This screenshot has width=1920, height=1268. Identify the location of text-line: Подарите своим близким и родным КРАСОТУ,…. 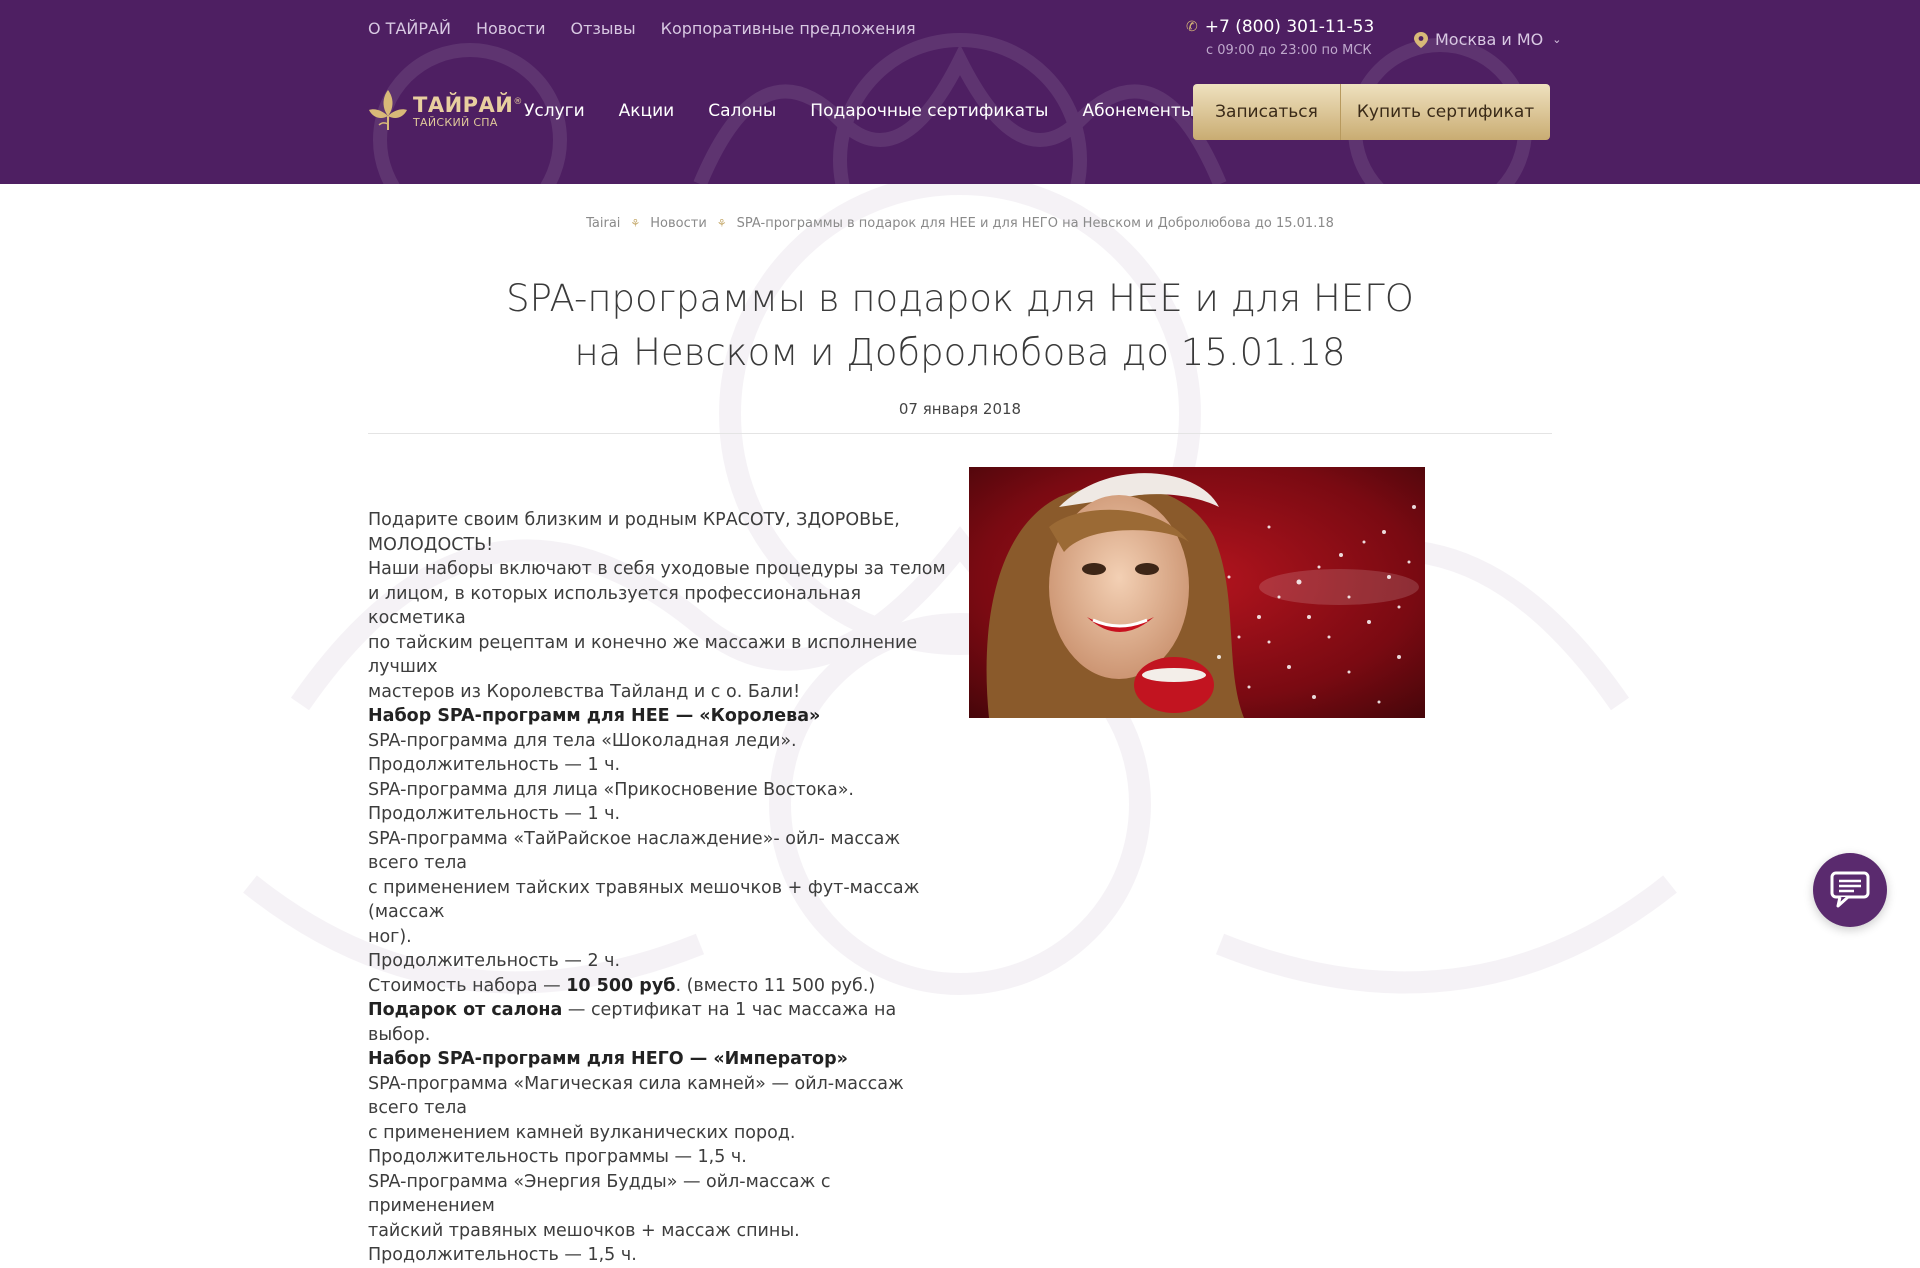
(634, 520).